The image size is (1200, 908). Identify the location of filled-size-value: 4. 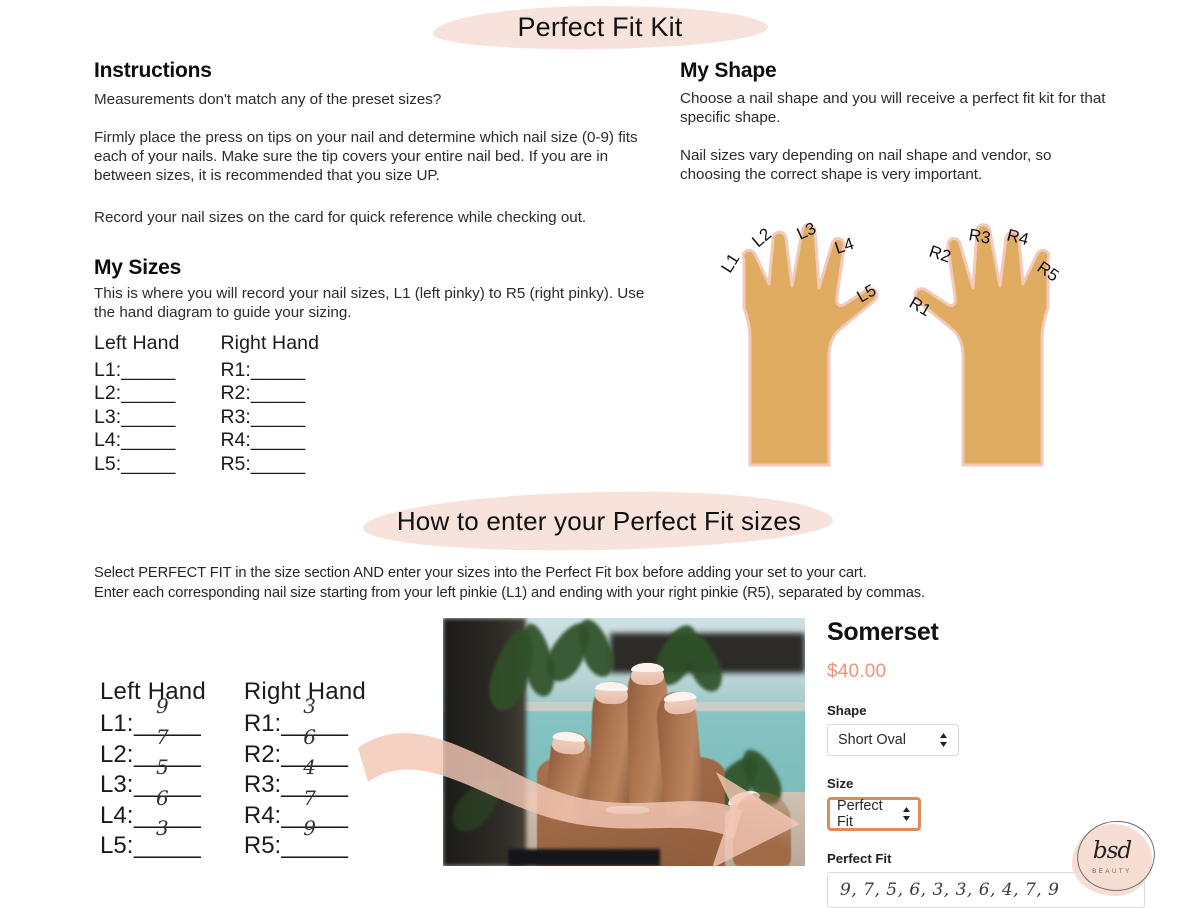
(309, 767).